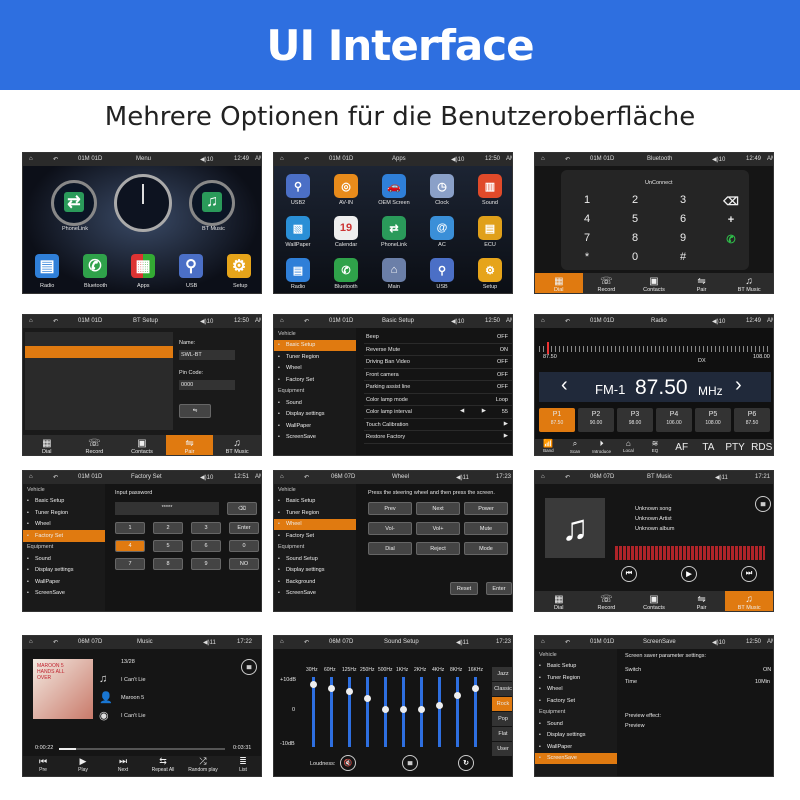 The width and height of the screenshot is (800, 800). I want to click on eq-preset-user: User, so click(502, 749).